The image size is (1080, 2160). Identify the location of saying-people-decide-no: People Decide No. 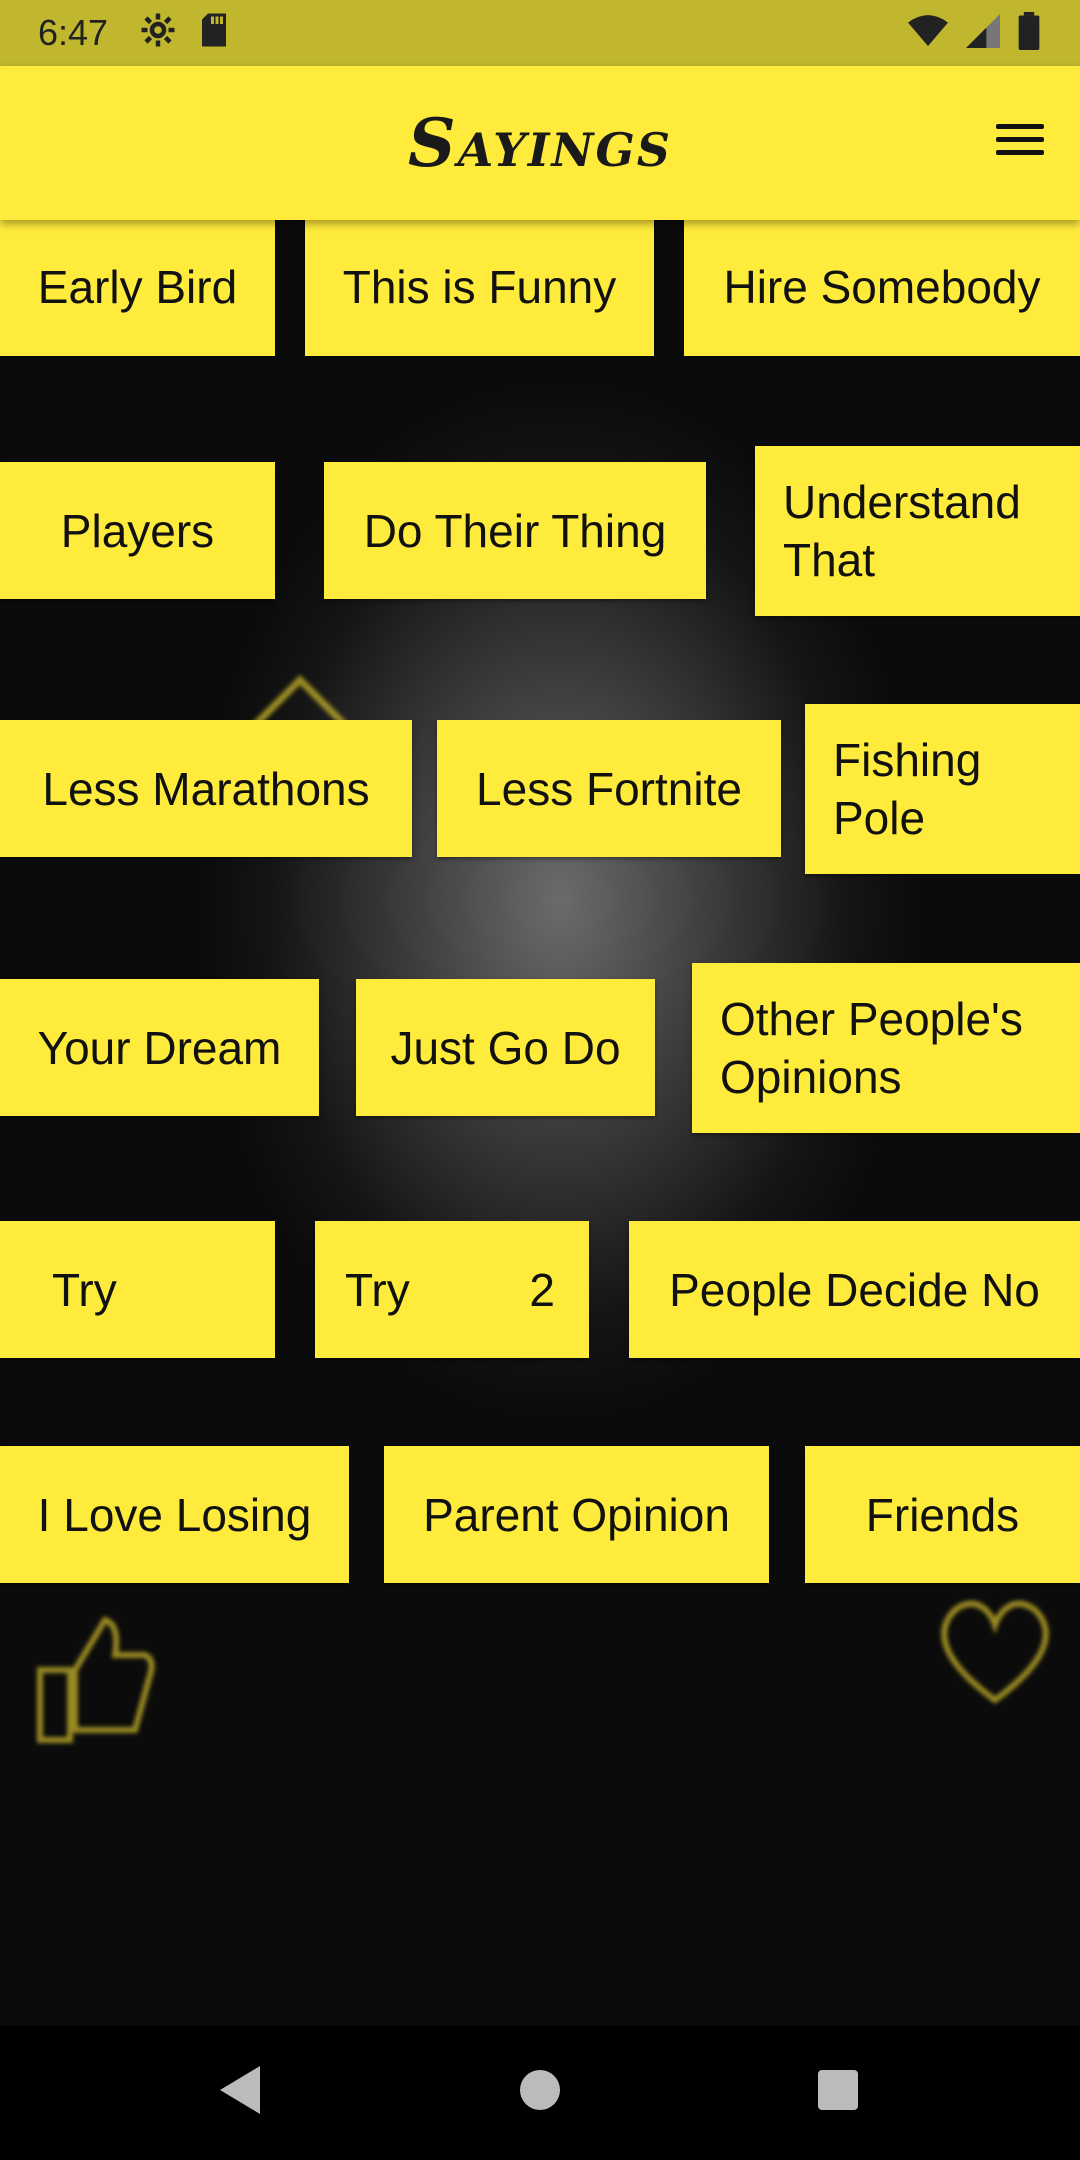
(854, 1289).